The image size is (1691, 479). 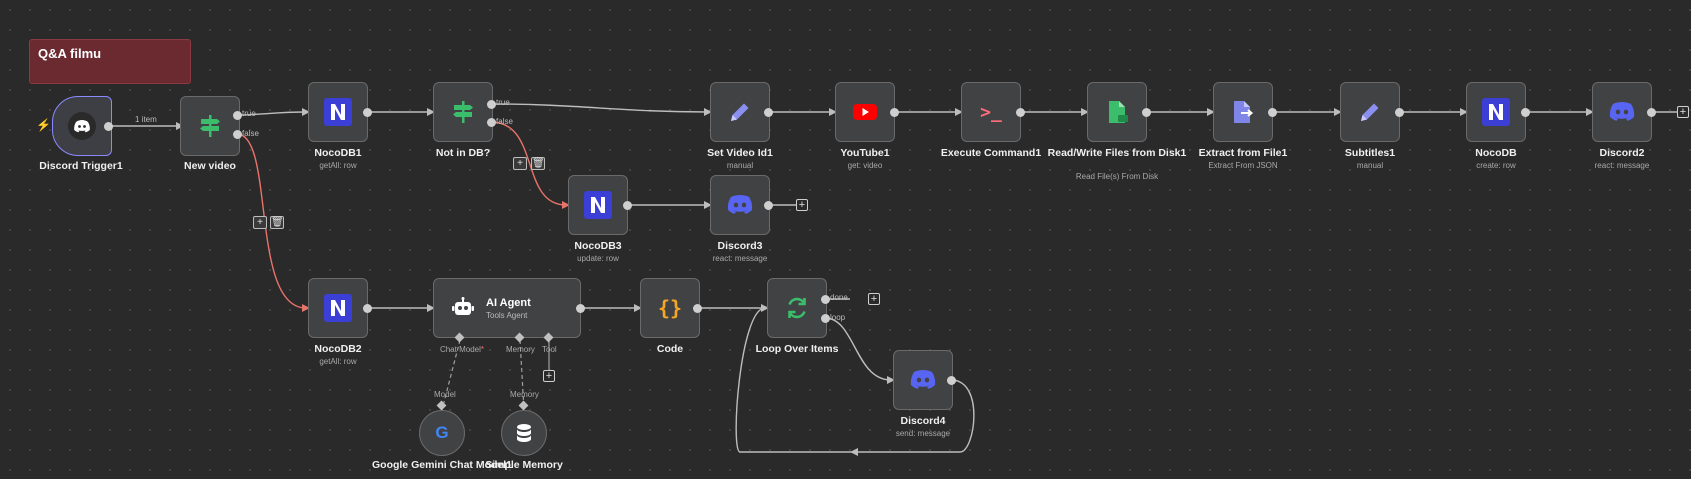 I want to click on terminal-icon: >_, so click(x=991, y=112).